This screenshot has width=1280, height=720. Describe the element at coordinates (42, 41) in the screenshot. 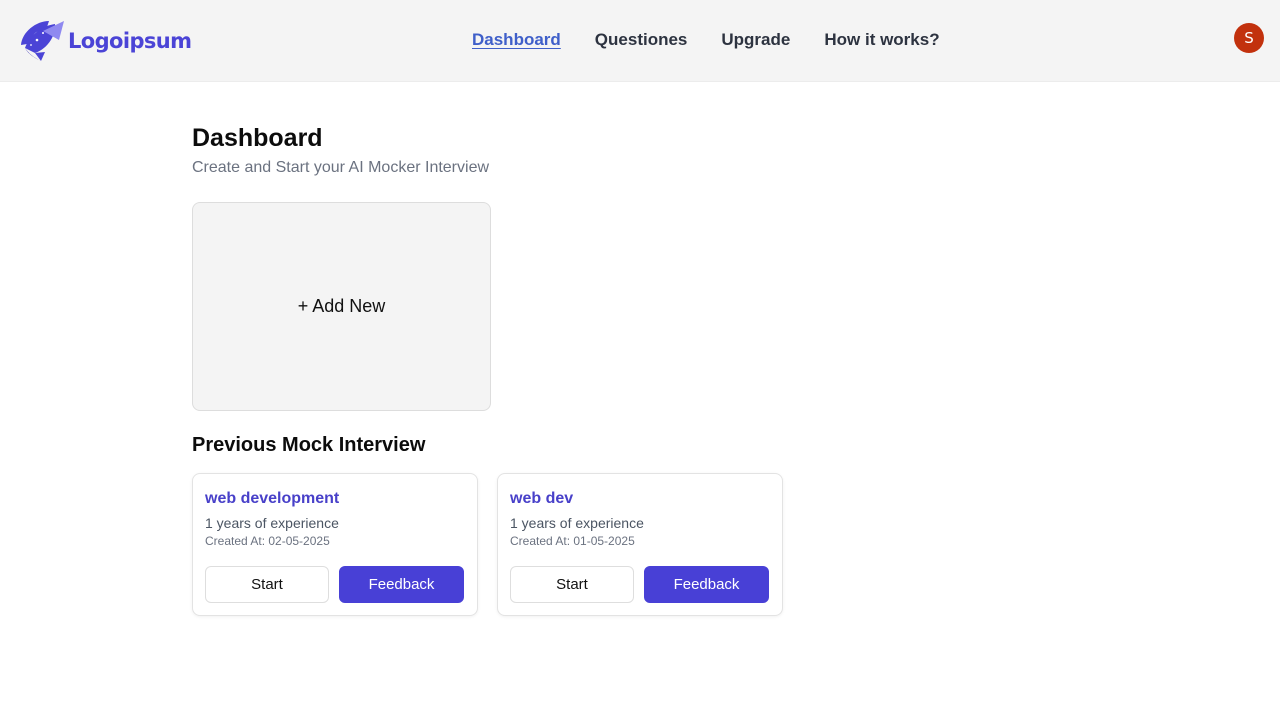

I see `rocket-logo-icon` at that location.